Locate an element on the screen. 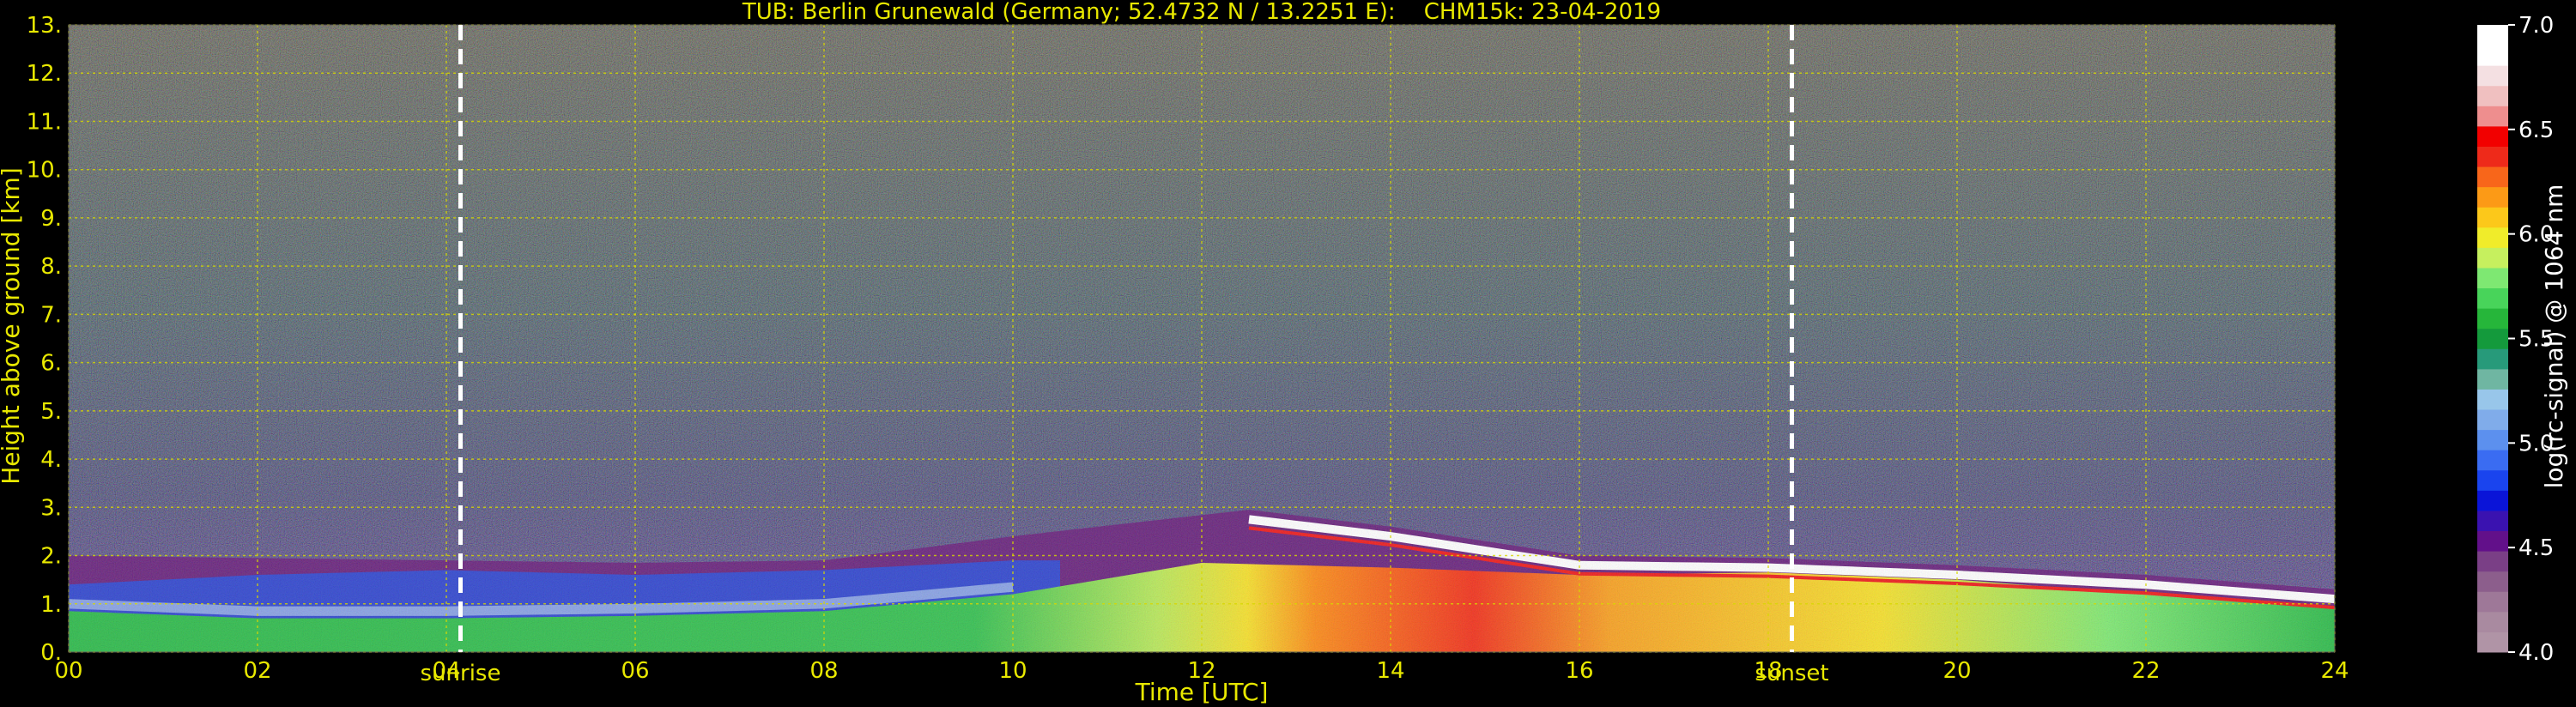 Image resolution: width=2576 pixels, height=707 pixels. colorbar-tick-label: 4.0 is located at coordinates (2536, 653).